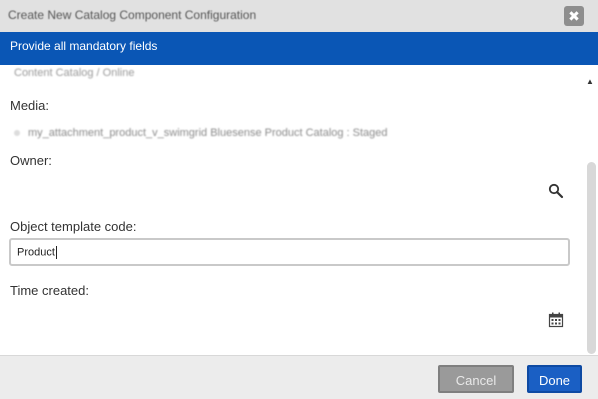 This screenshot has height=399, width=598. Describe the element at coordinates (591, 258) in the screenshot. I see `vertical-scrollbar` at that location.